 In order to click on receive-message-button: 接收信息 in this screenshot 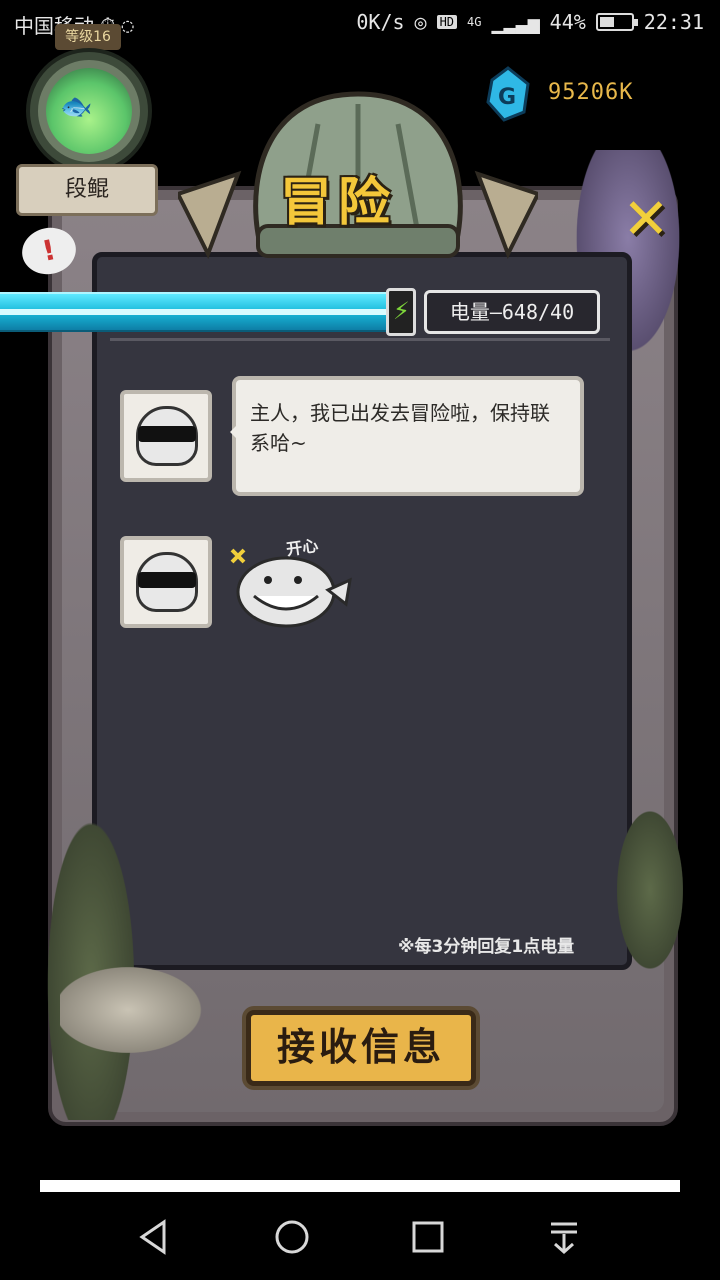, I will do `click(361, 1048)`.